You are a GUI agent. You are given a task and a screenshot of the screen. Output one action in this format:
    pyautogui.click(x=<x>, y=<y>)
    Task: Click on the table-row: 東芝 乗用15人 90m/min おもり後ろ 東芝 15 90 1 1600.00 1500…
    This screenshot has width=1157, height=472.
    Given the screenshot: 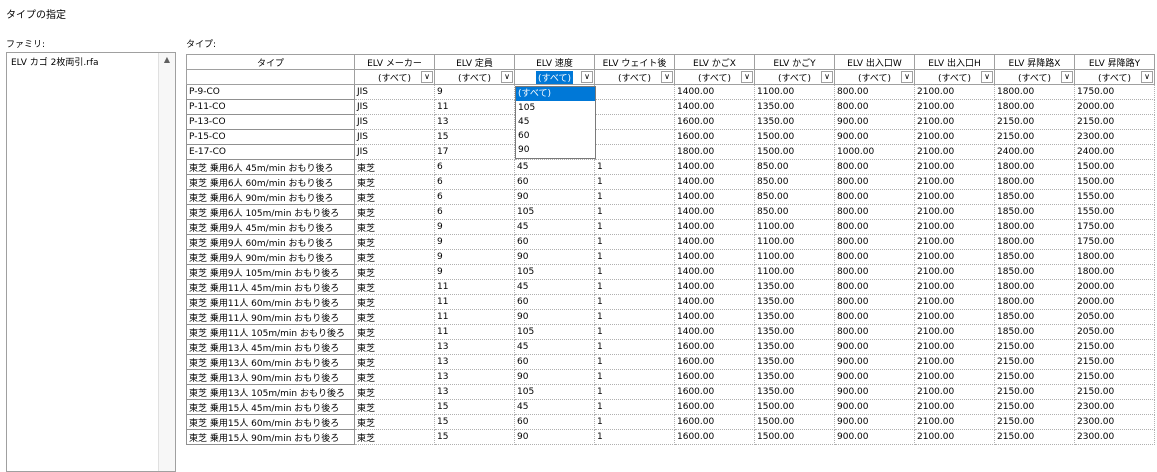 What is the action you would take?
    pyautogui.click(x=670, y=437)
    